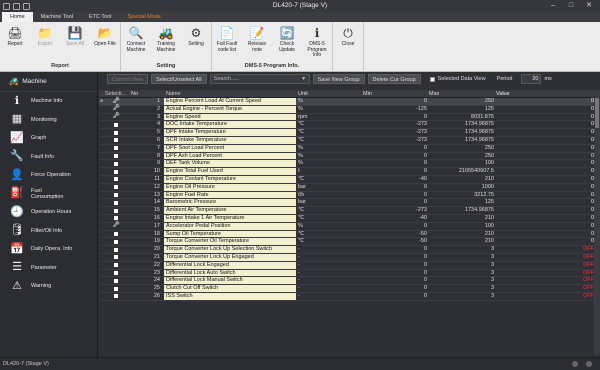  I want to click on col-unit: Unit, so click(329, 93).